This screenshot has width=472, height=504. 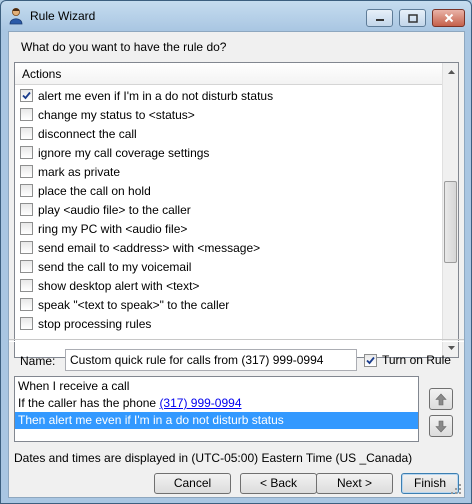 I want to click on back-button: < Back, so click(x=278, y=483).